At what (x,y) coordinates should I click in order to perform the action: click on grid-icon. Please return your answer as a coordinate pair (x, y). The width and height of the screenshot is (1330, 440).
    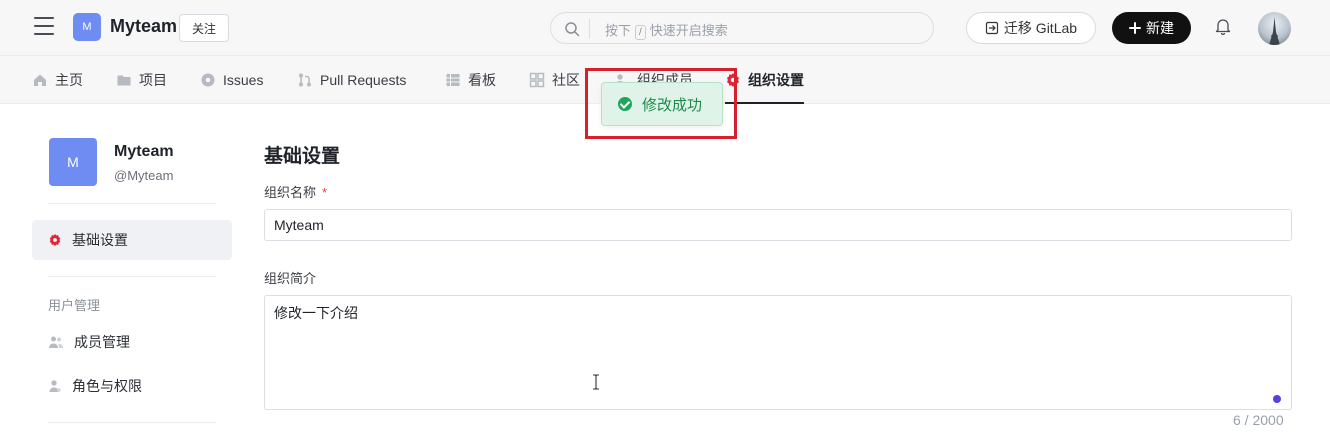
    Looking at the image, I should click on (537, 80).